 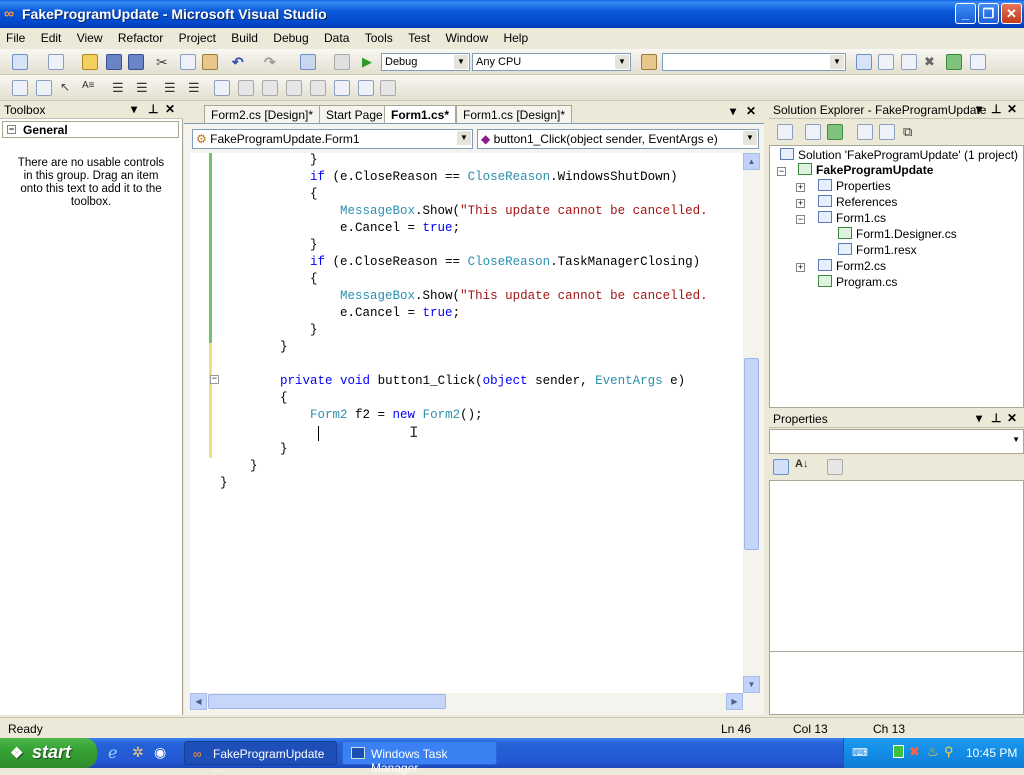 What do you see at coordinates (308, 62) in the screenshot?
I see `navigate-backward-icon` at bounding box center [308, 62].